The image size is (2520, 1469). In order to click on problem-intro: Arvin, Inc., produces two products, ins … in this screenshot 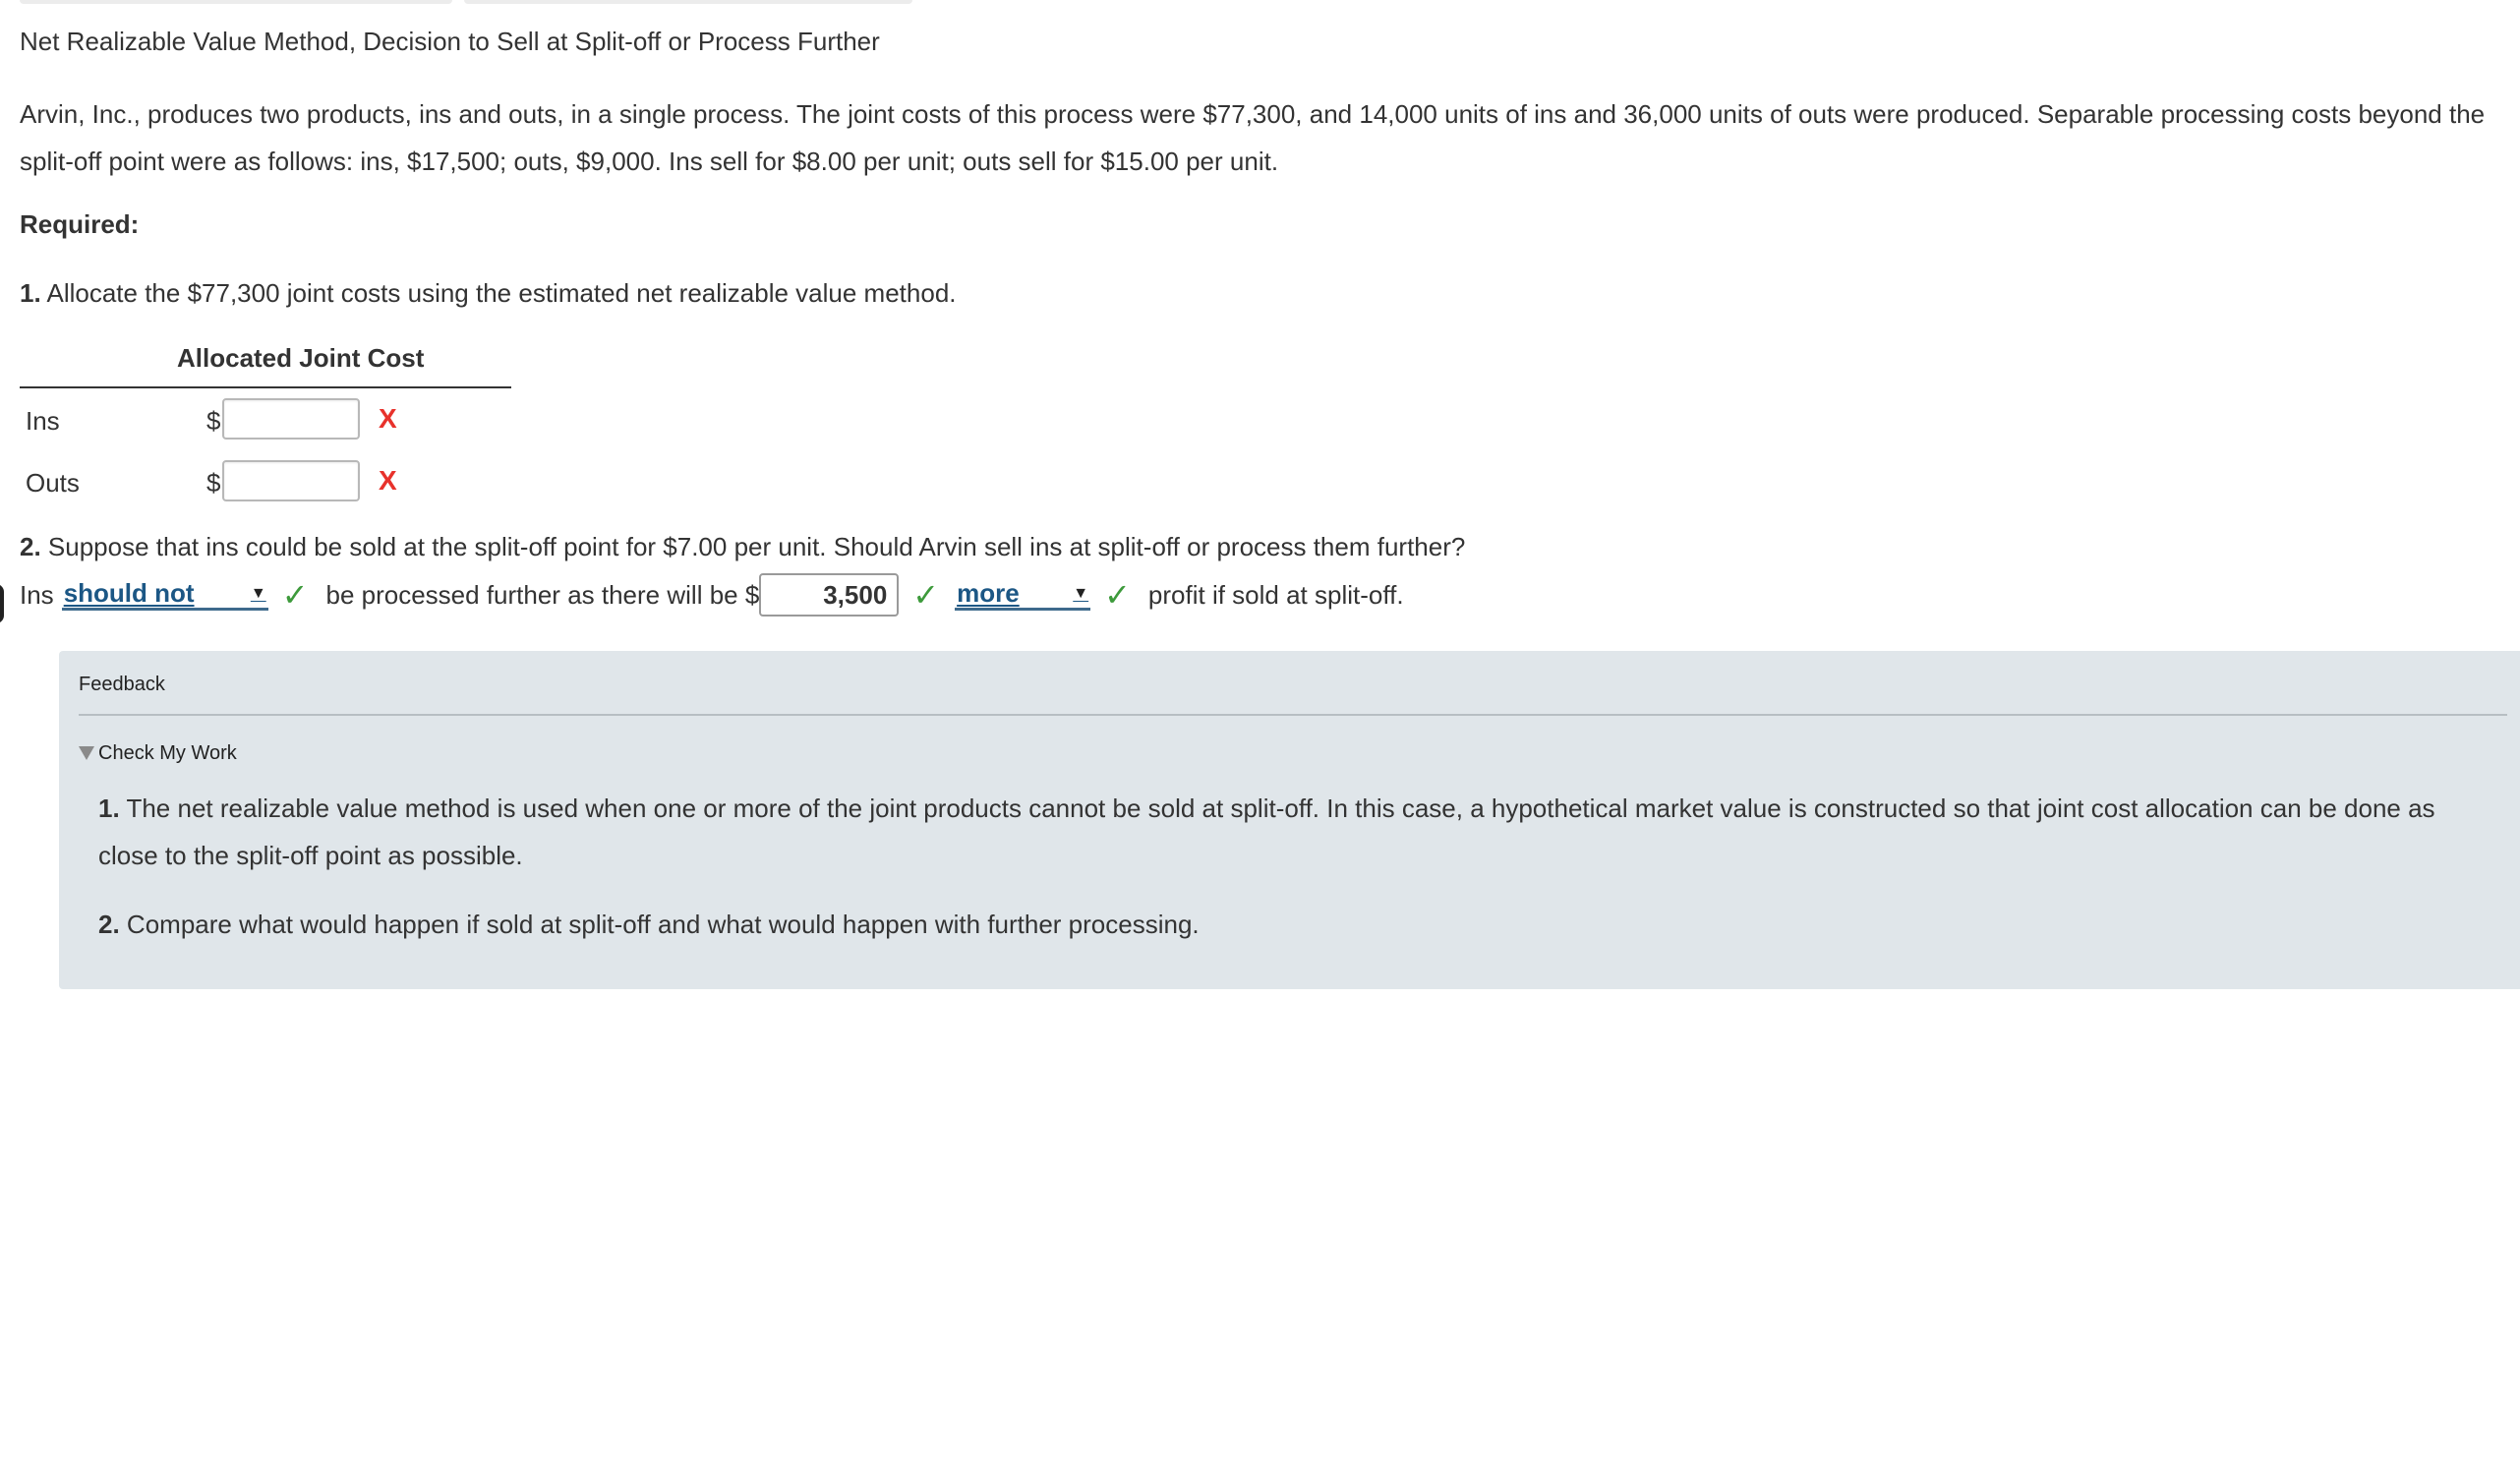, I will do `click(1253, 138)`.